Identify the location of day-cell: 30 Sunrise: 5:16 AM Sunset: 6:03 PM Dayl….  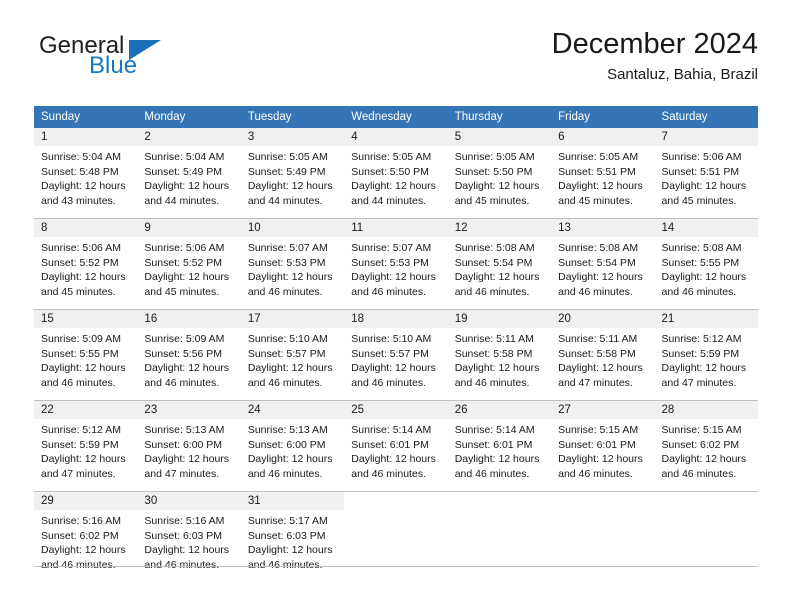
(189, 536).